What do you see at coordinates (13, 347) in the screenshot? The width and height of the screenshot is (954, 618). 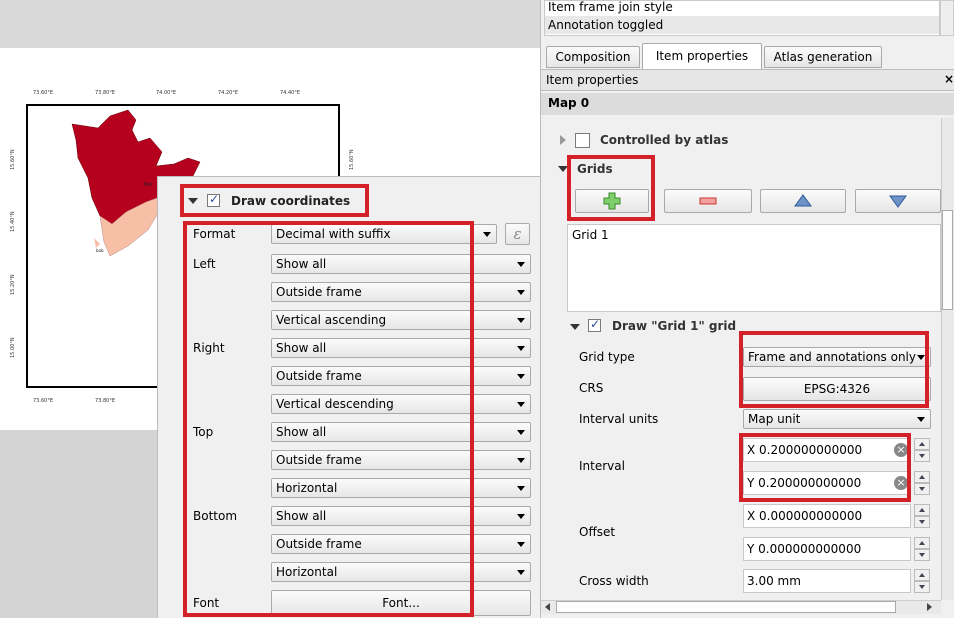 I see `tick-left-4: 15.00°N` at bounding box center [13, 347].